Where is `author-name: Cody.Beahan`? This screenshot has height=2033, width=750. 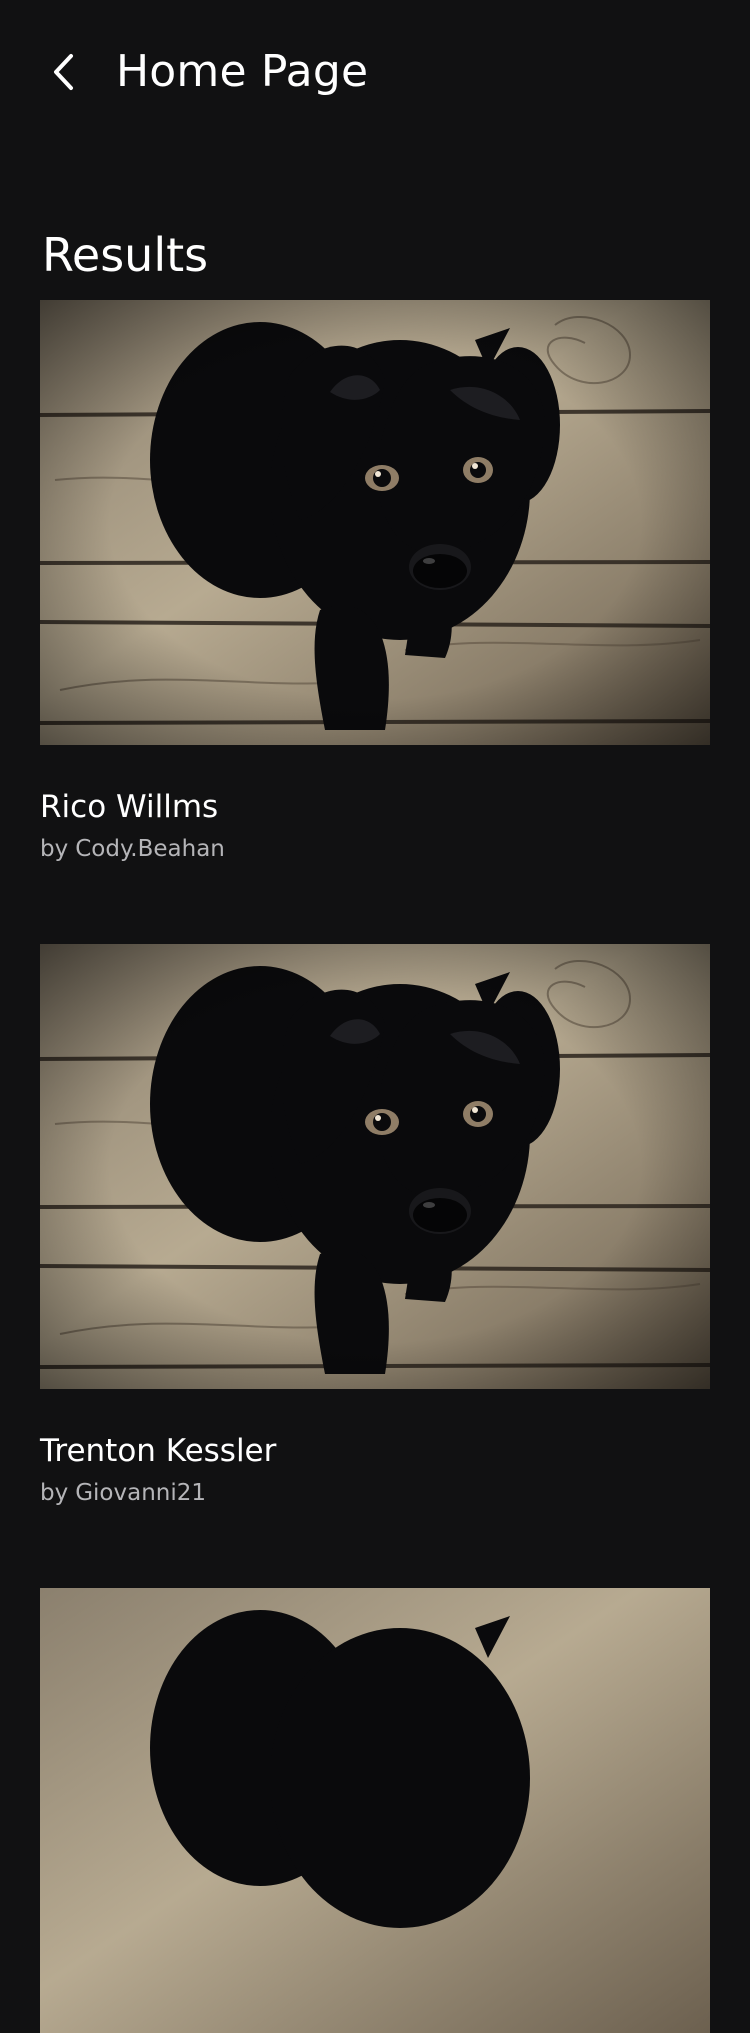 author-name: Cody.Beahan is located at coordinates (150, 849).